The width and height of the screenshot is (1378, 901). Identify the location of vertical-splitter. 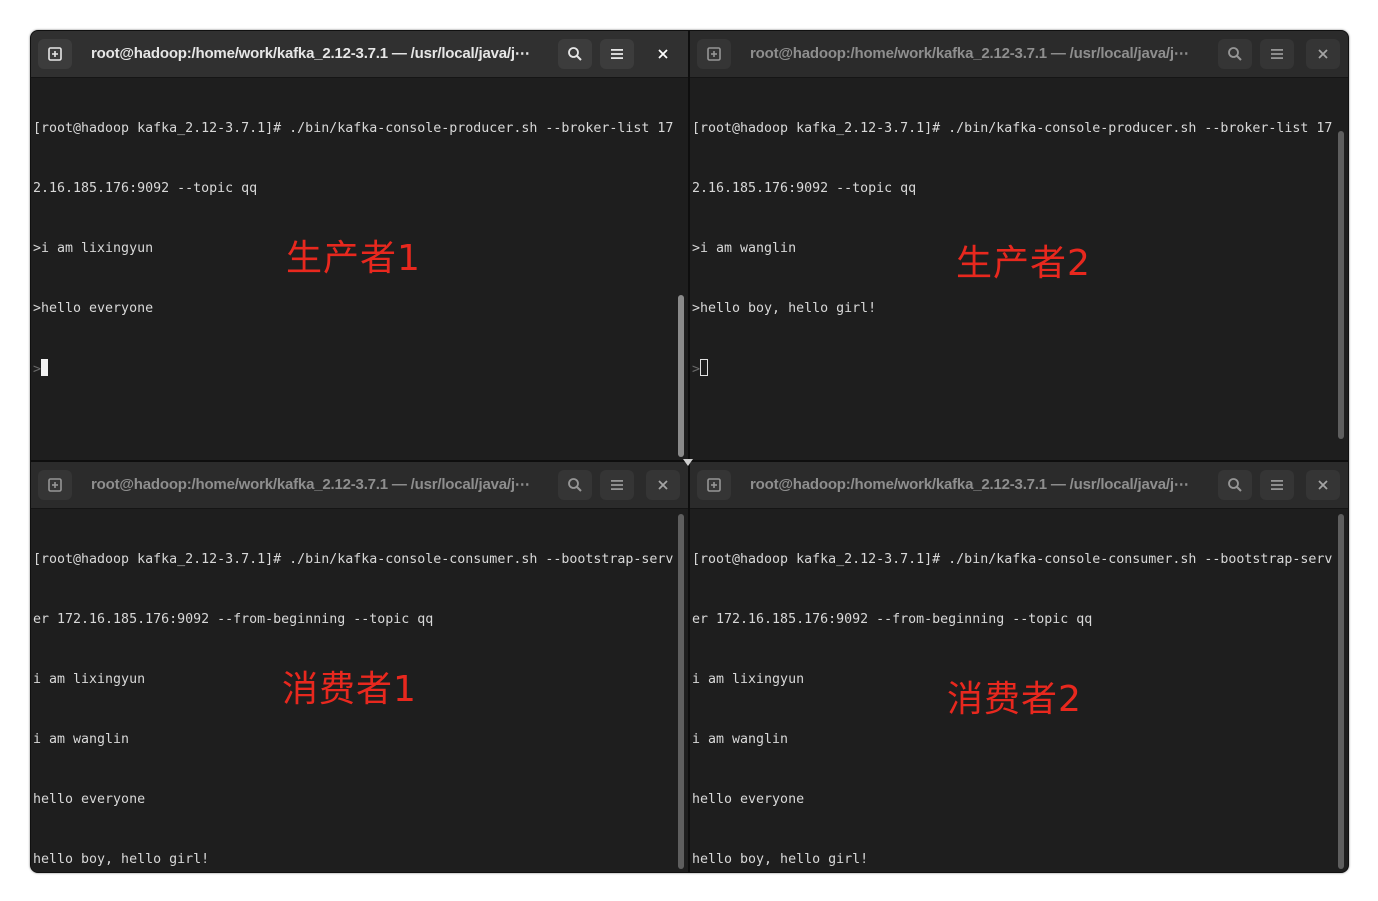
(689, 451).